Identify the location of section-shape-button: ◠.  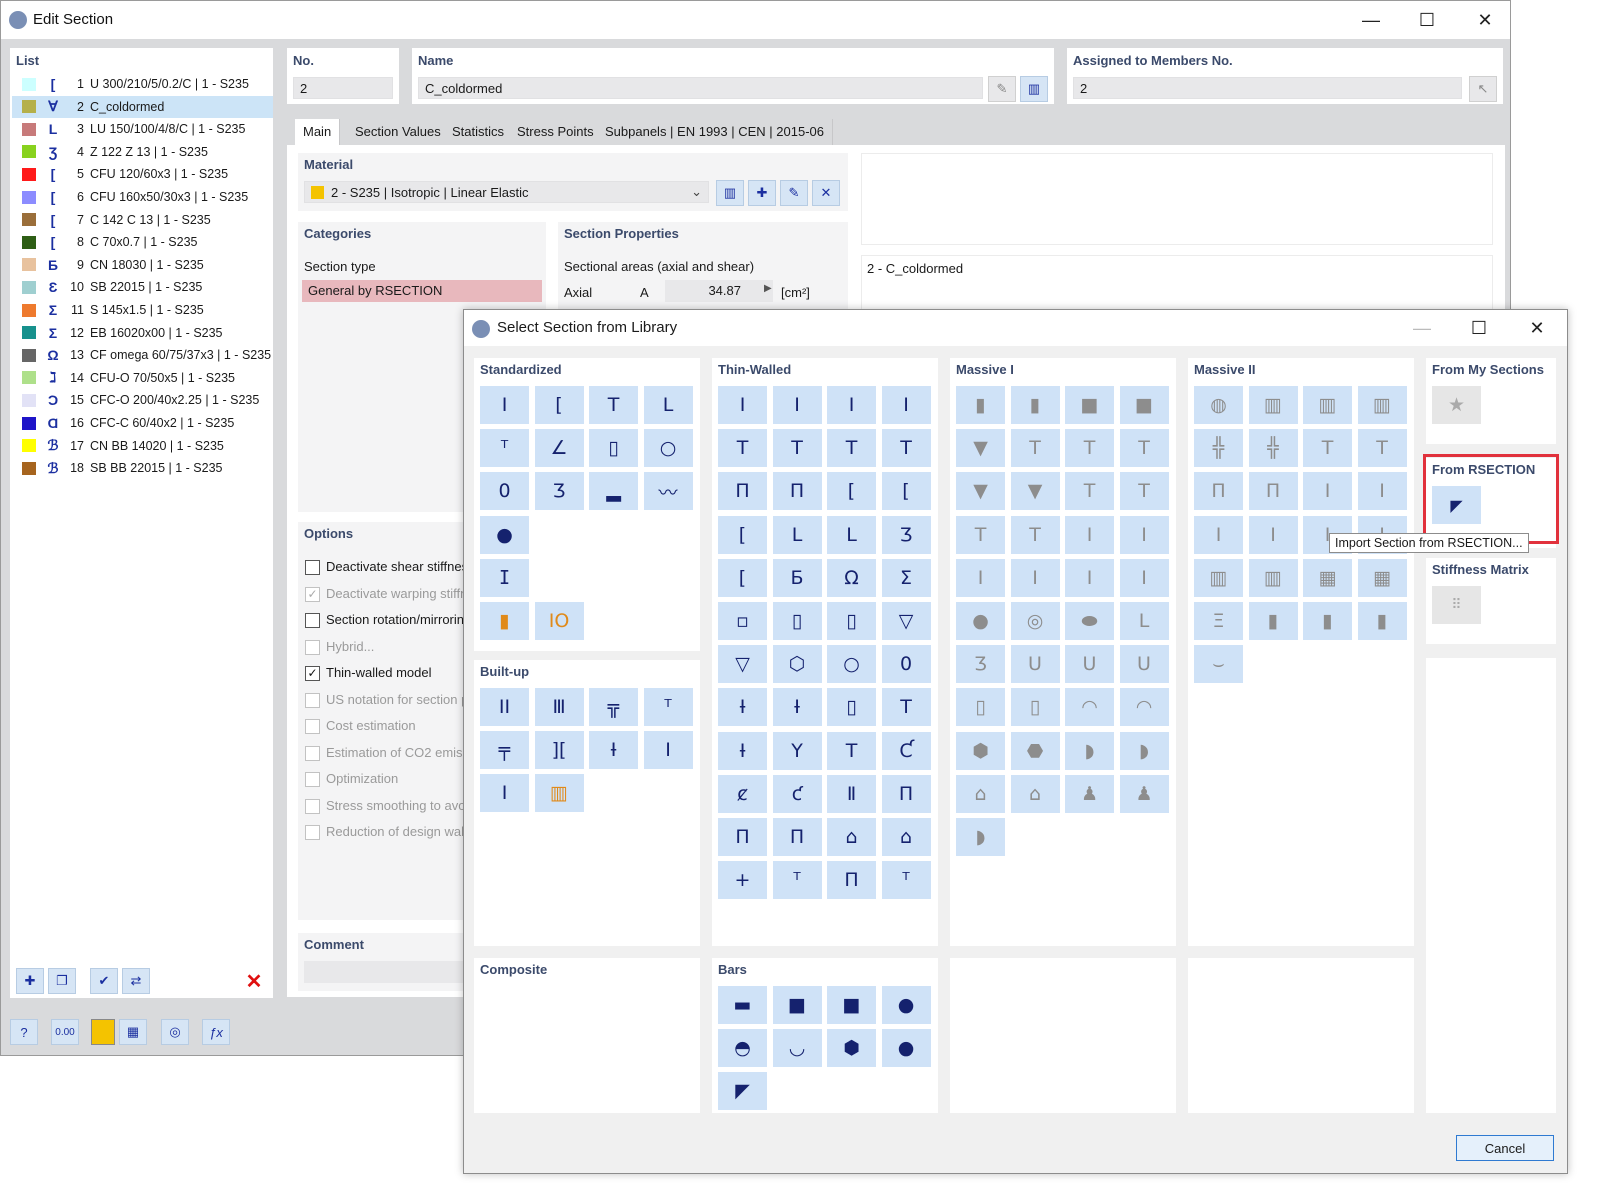
(1144, 707).